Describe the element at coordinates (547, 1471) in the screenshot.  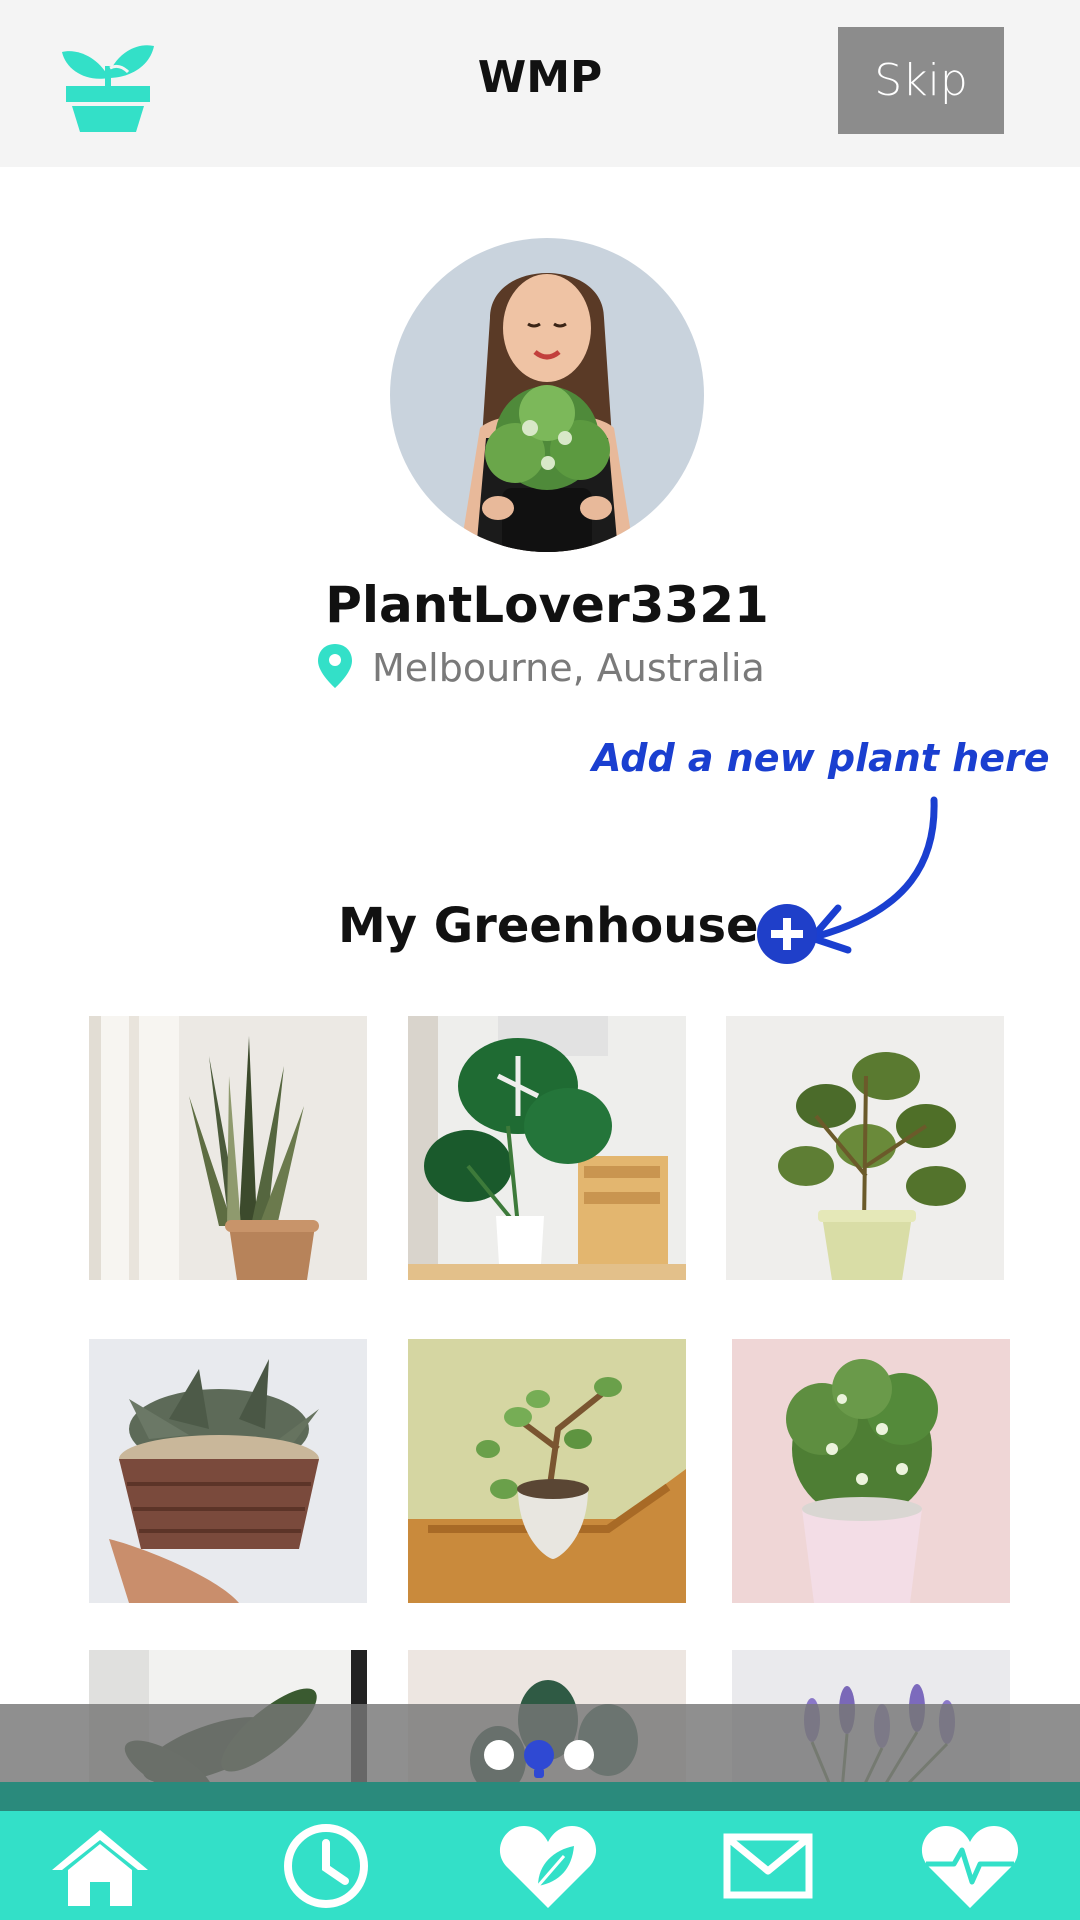
I see `plant-tile-jade-plant` at that location.